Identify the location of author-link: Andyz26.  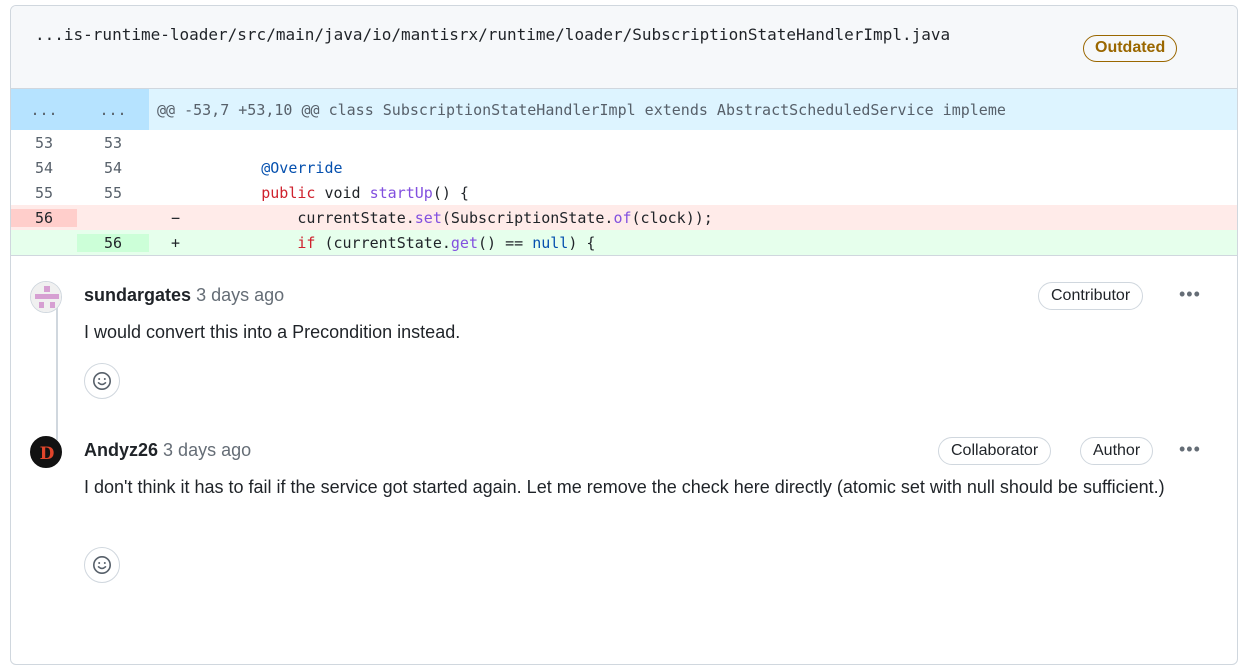
(121, 450).